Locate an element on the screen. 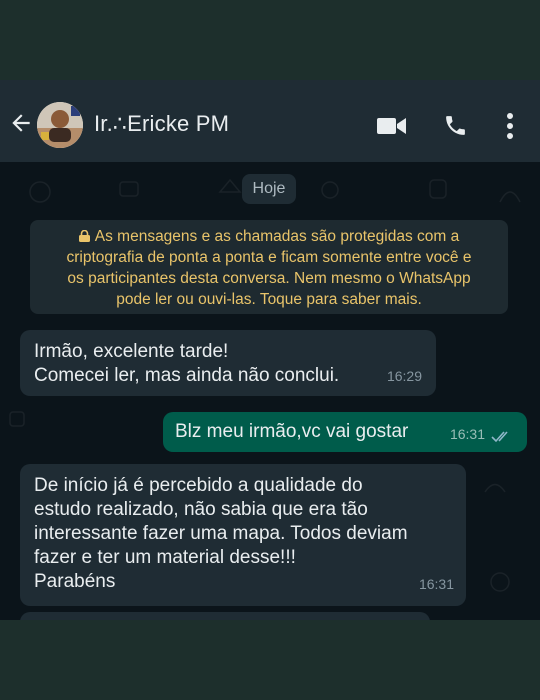  message-bubble-partial is located at coordinates (225, 616).